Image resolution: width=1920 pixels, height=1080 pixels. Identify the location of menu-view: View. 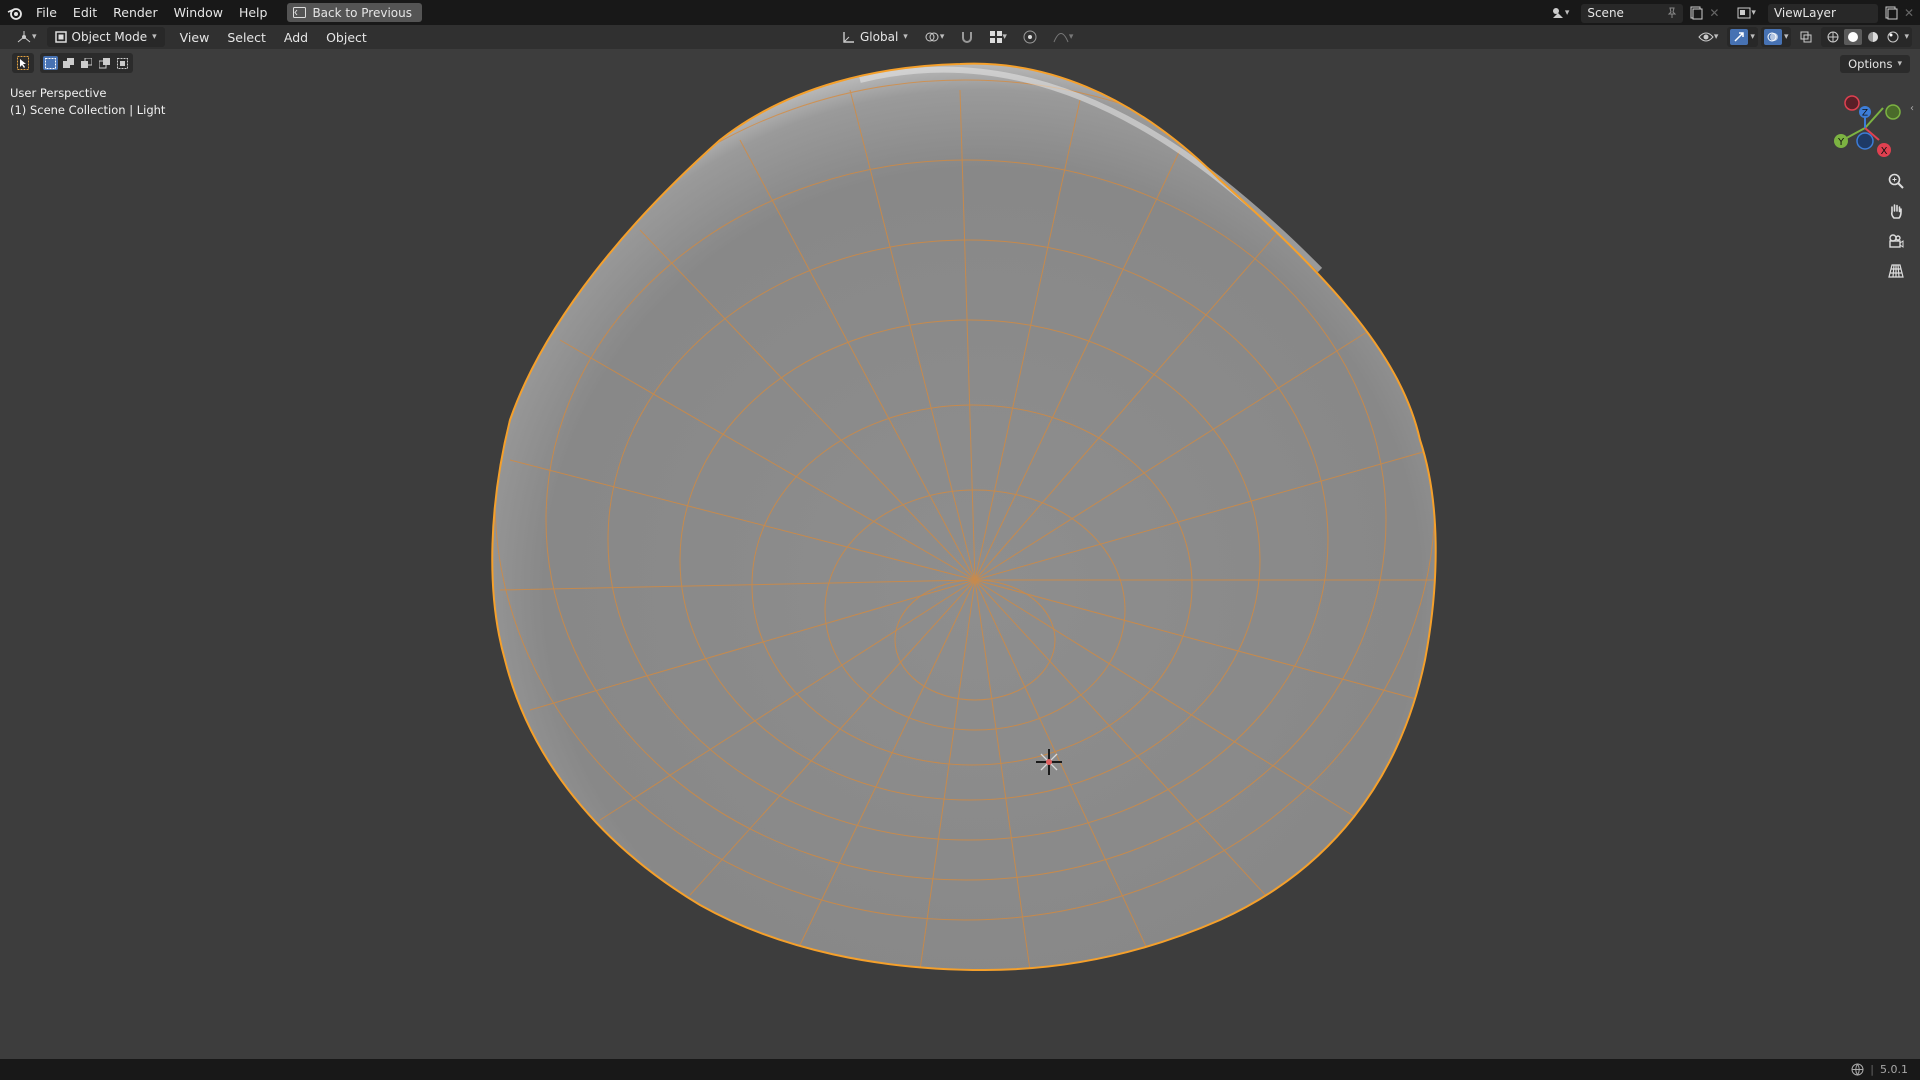
(195, 37).